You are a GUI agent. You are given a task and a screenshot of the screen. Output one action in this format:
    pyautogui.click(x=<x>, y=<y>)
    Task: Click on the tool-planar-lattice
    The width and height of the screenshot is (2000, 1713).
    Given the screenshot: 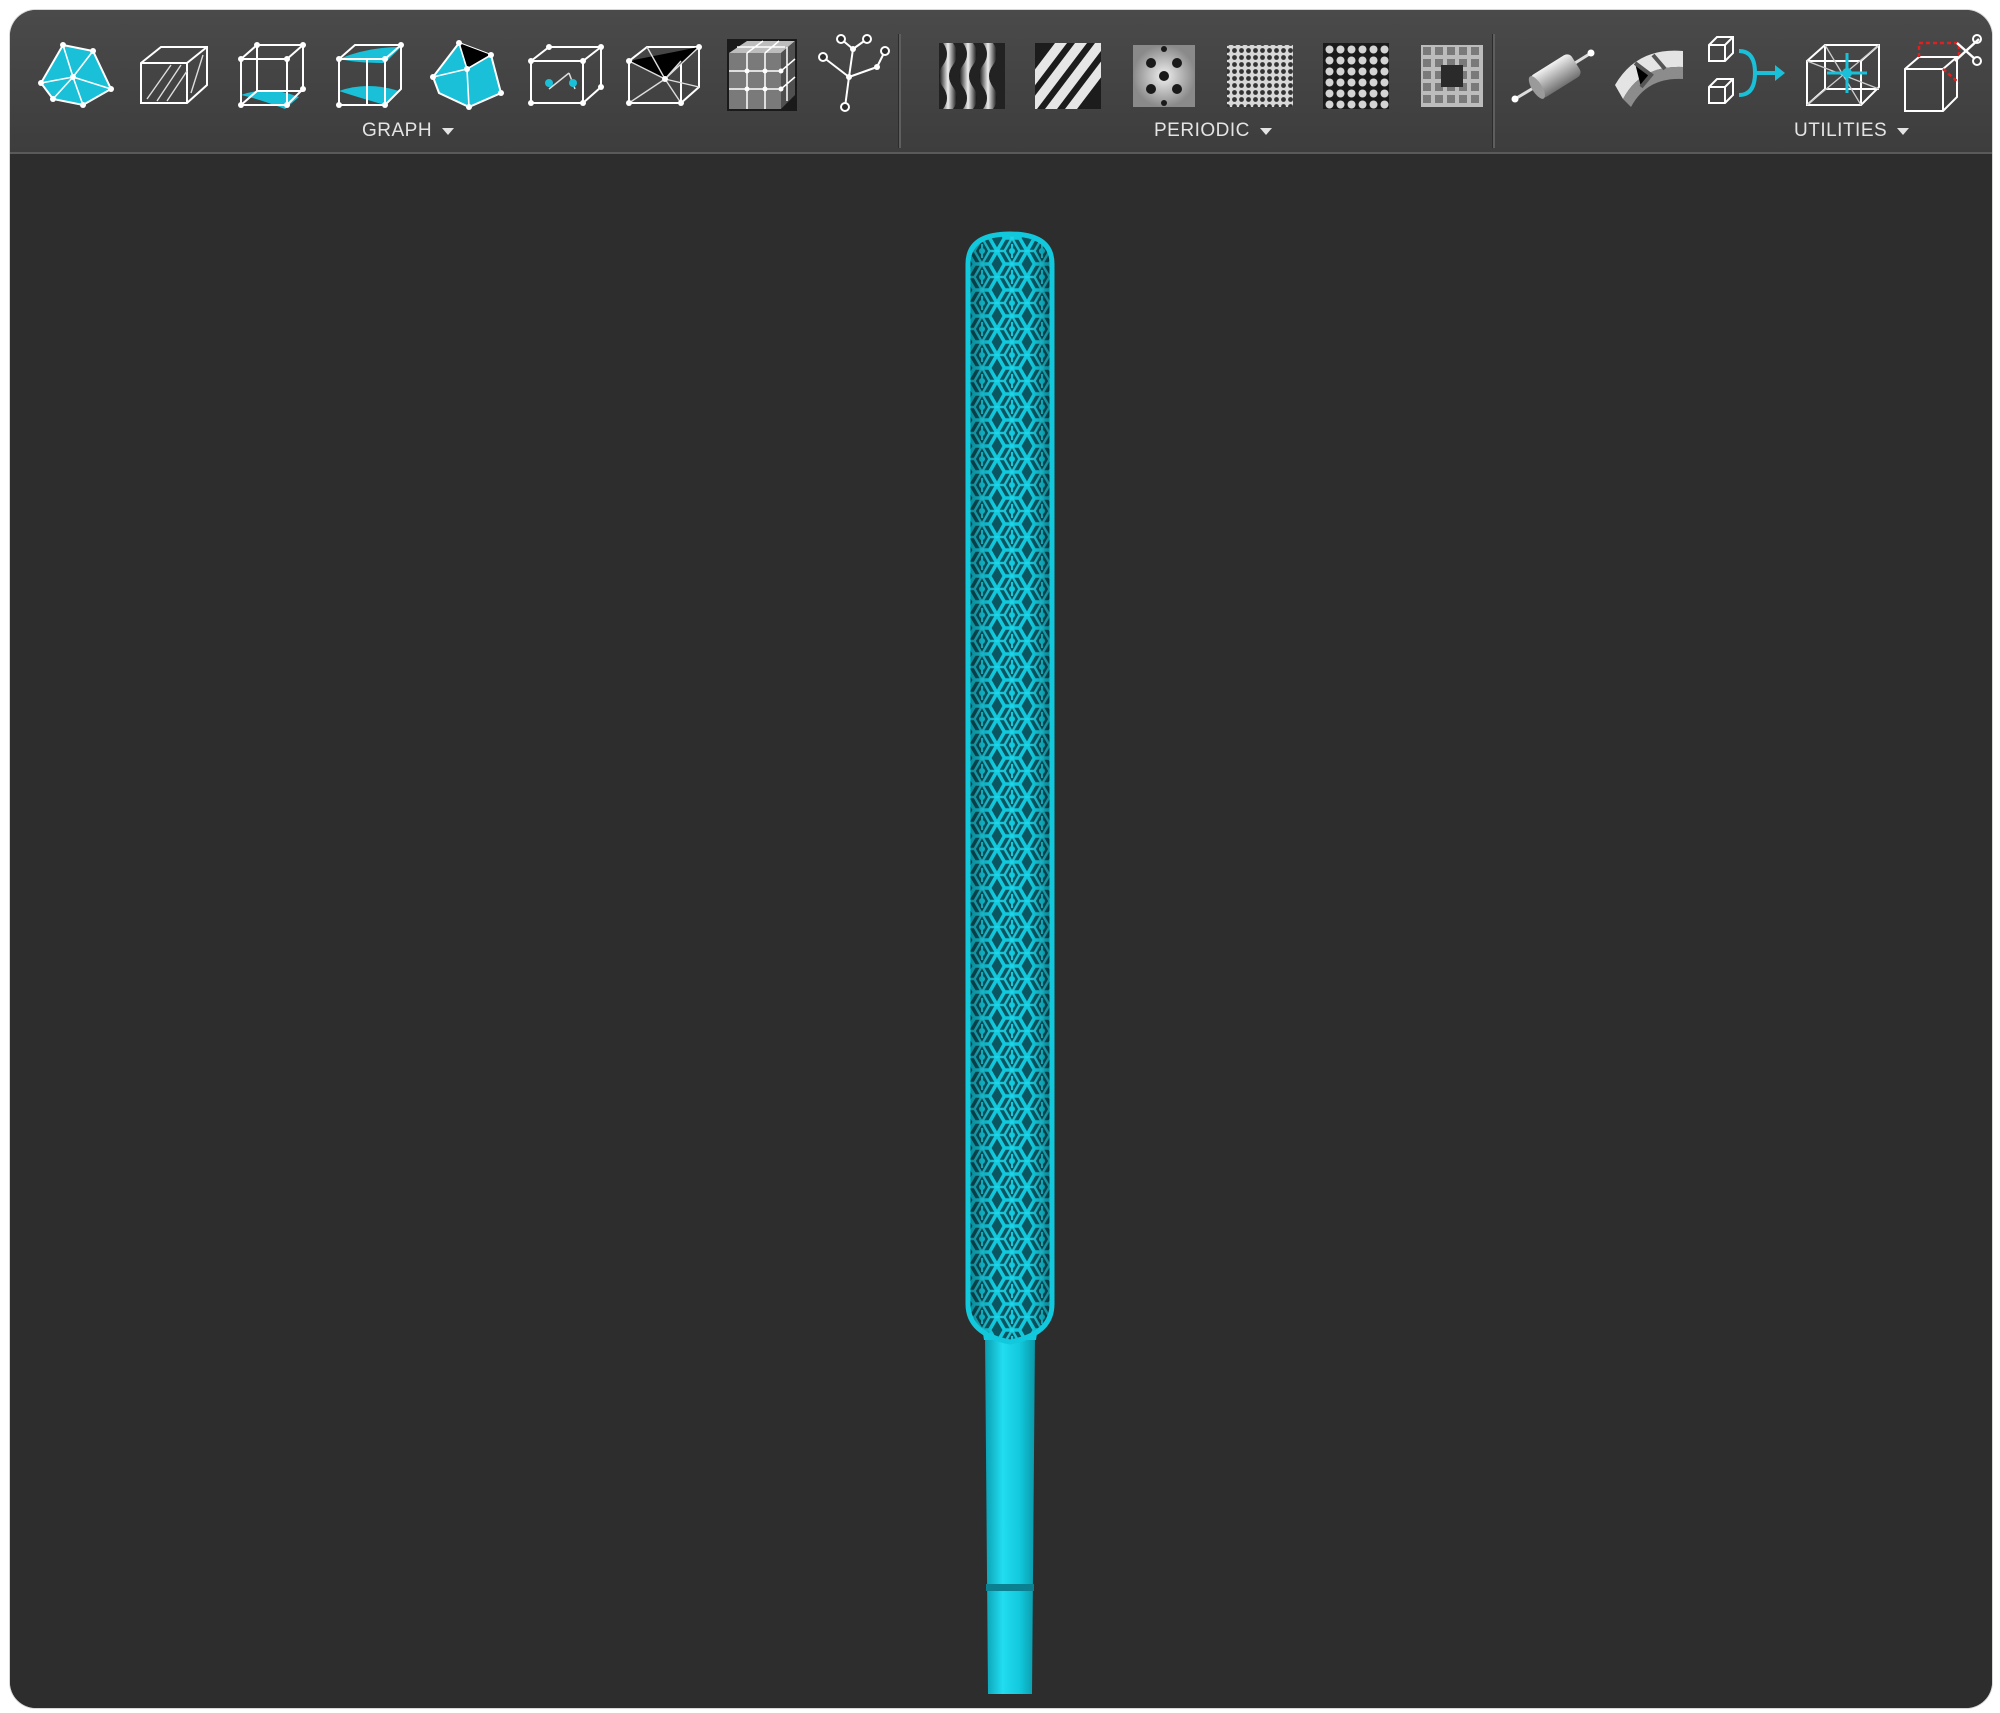 What is the action you would take?
    pyautogui.click(x=173, y=75)
    